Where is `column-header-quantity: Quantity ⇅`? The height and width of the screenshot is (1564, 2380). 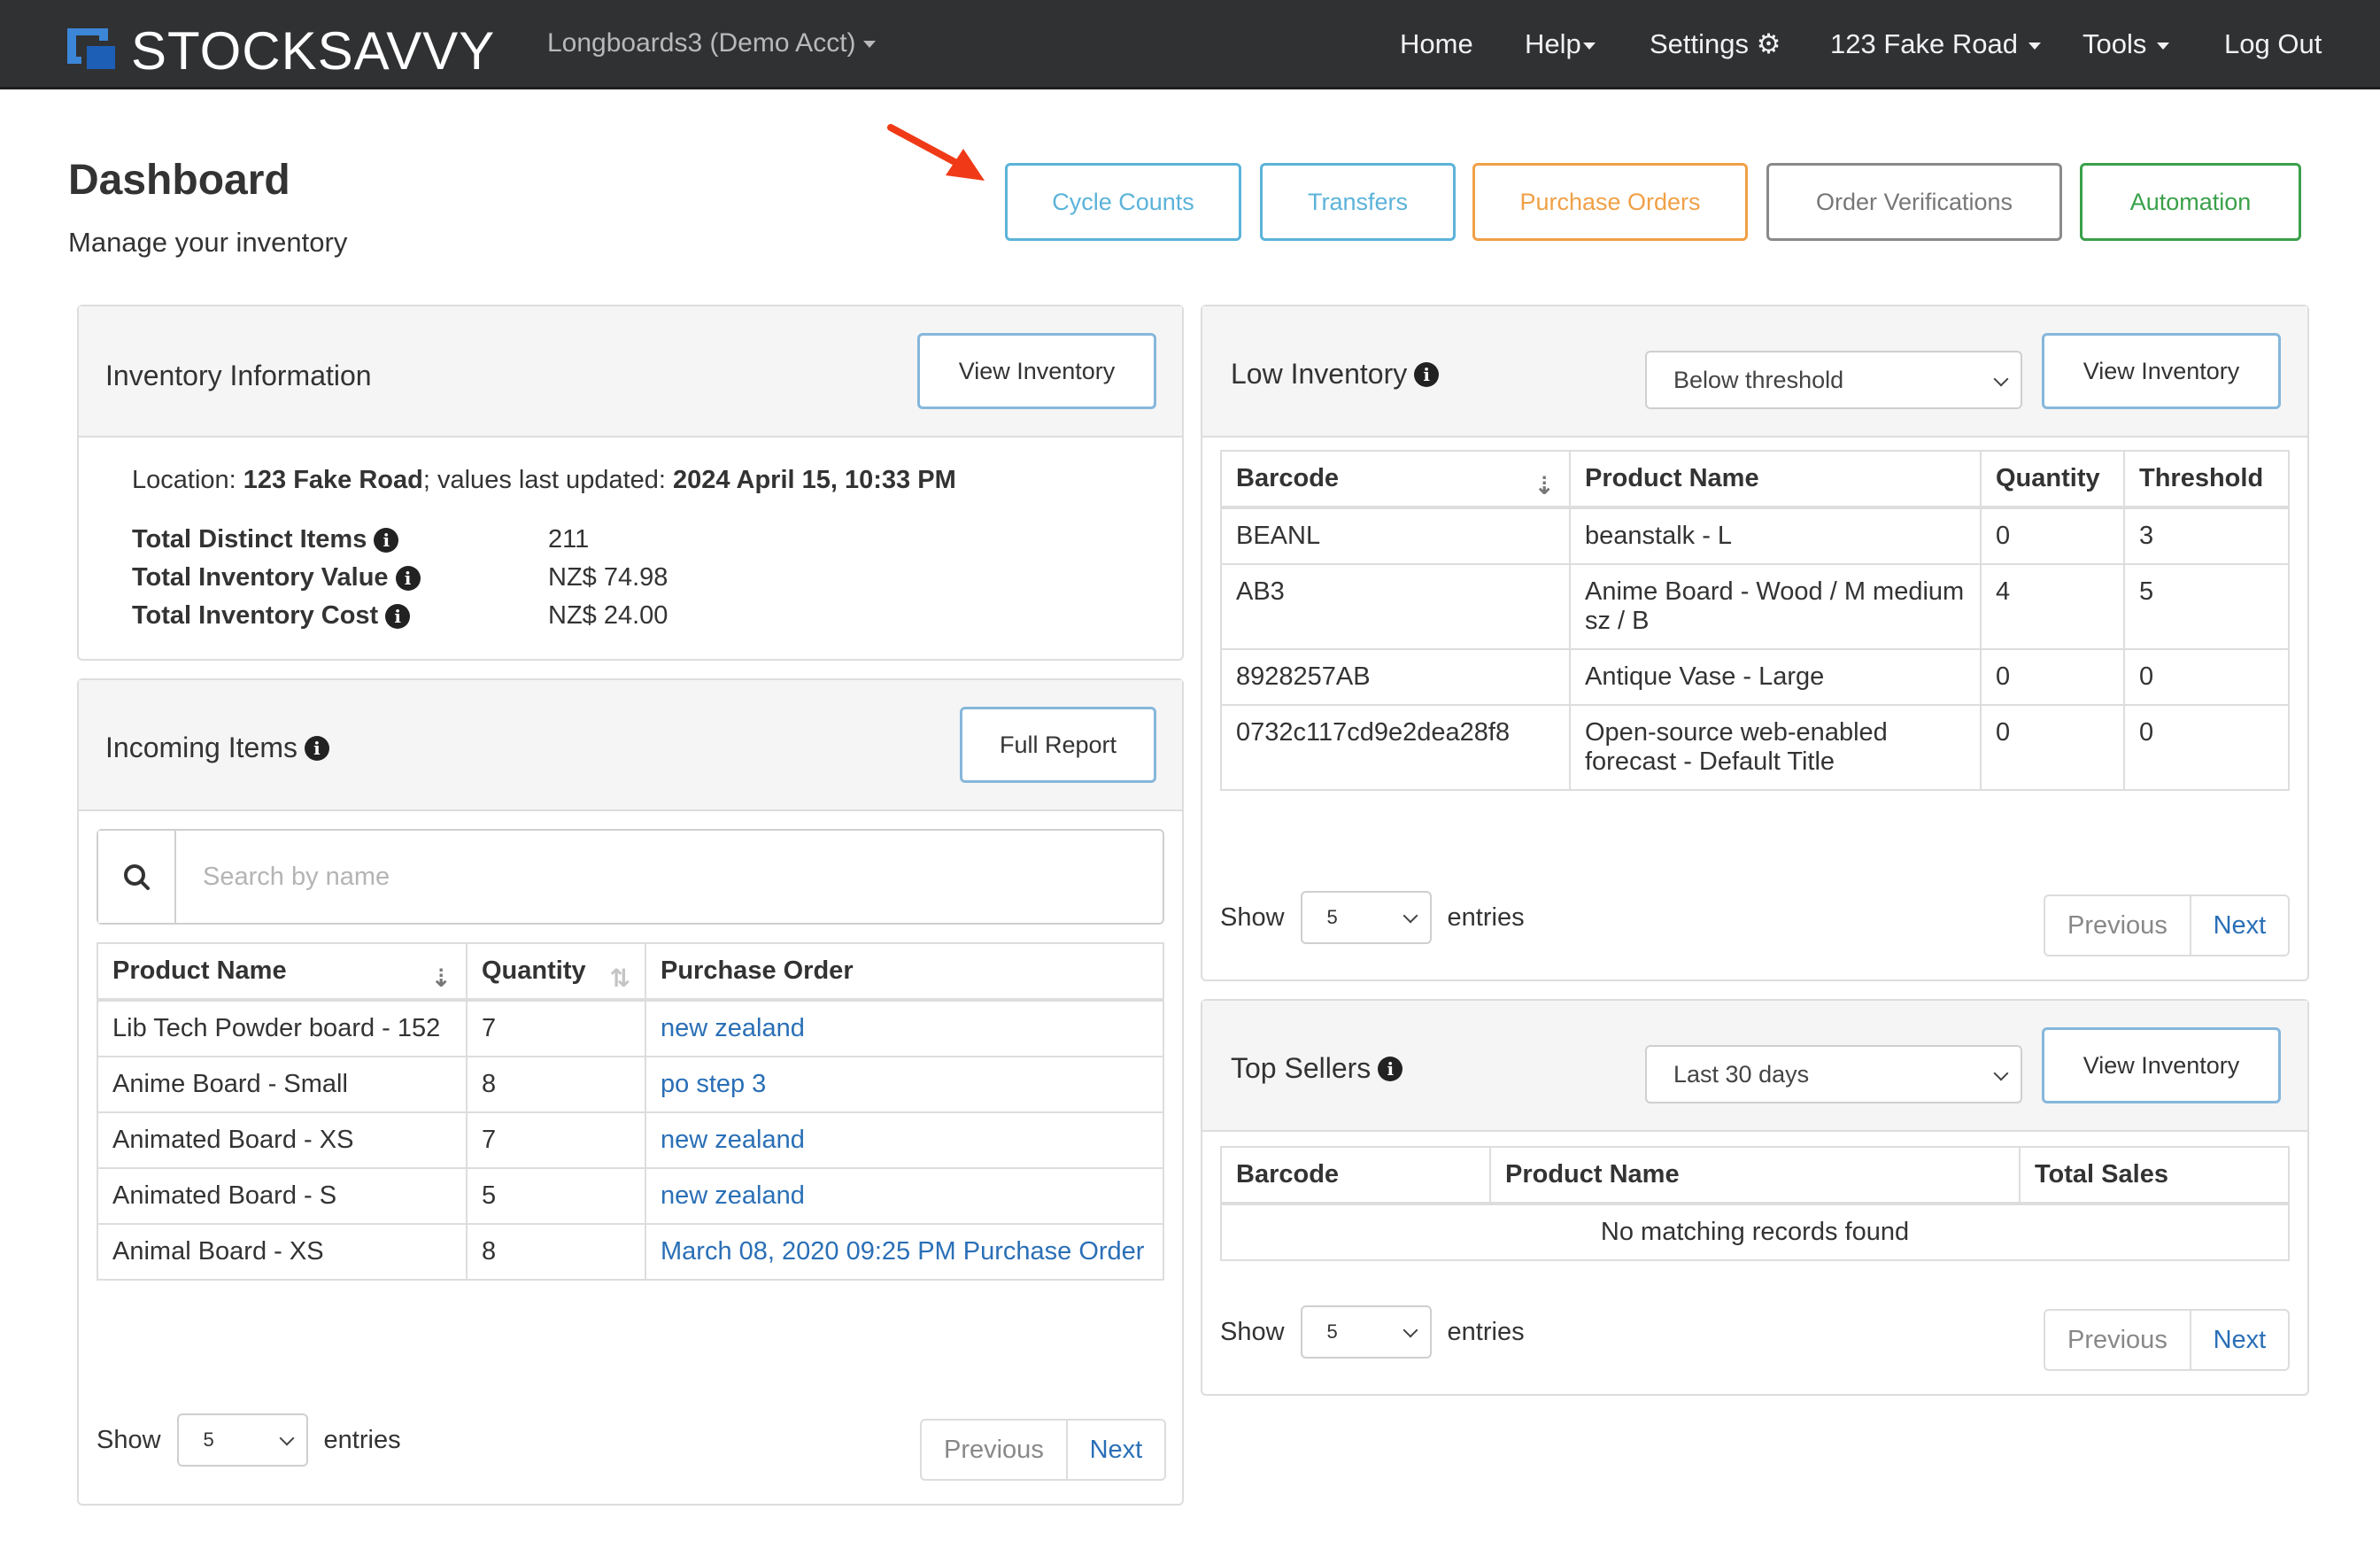 column-header-quantity: Quantity ⇅ is located at coordinates (556, 972).